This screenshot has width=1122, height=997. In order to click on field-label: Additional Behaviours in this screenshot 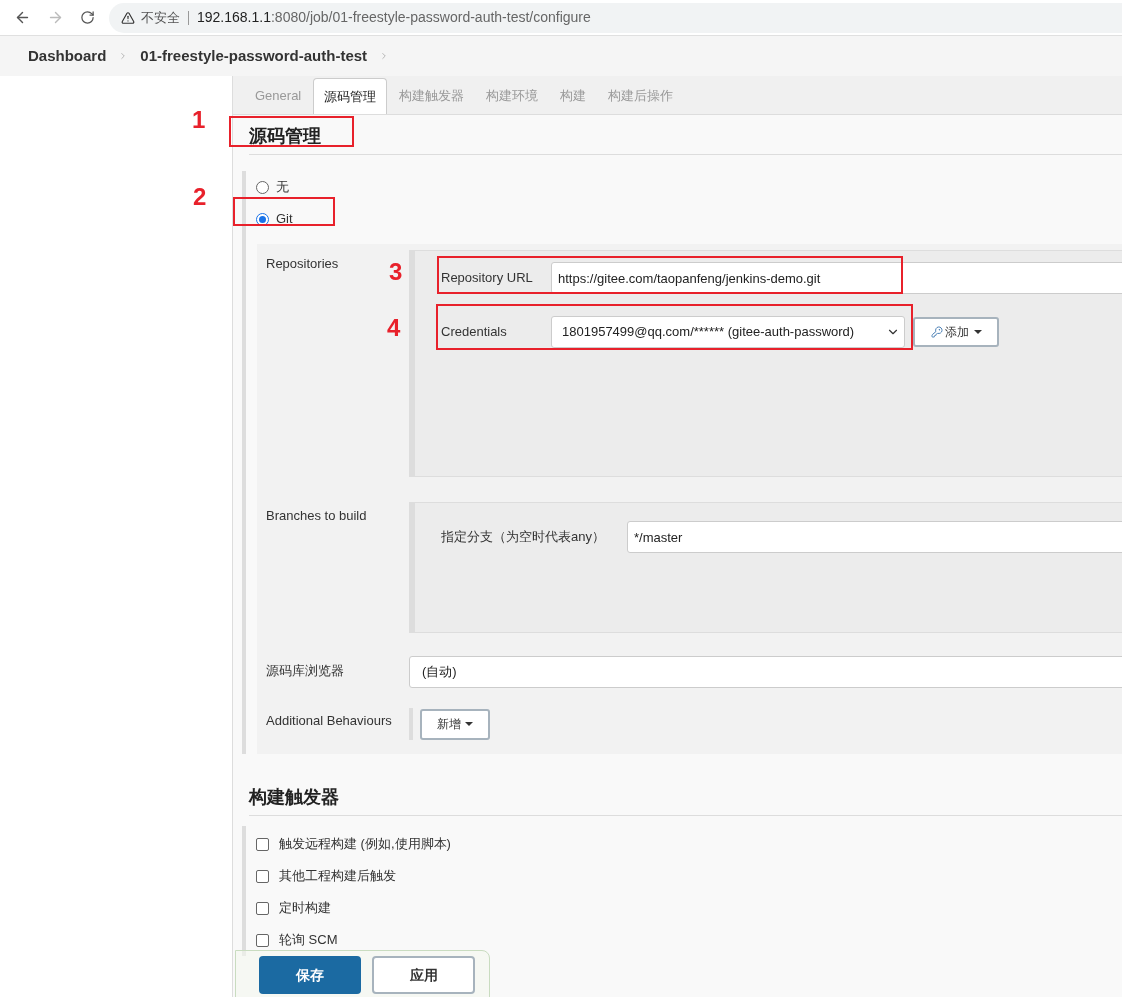, I will do `click(329, 720)`.